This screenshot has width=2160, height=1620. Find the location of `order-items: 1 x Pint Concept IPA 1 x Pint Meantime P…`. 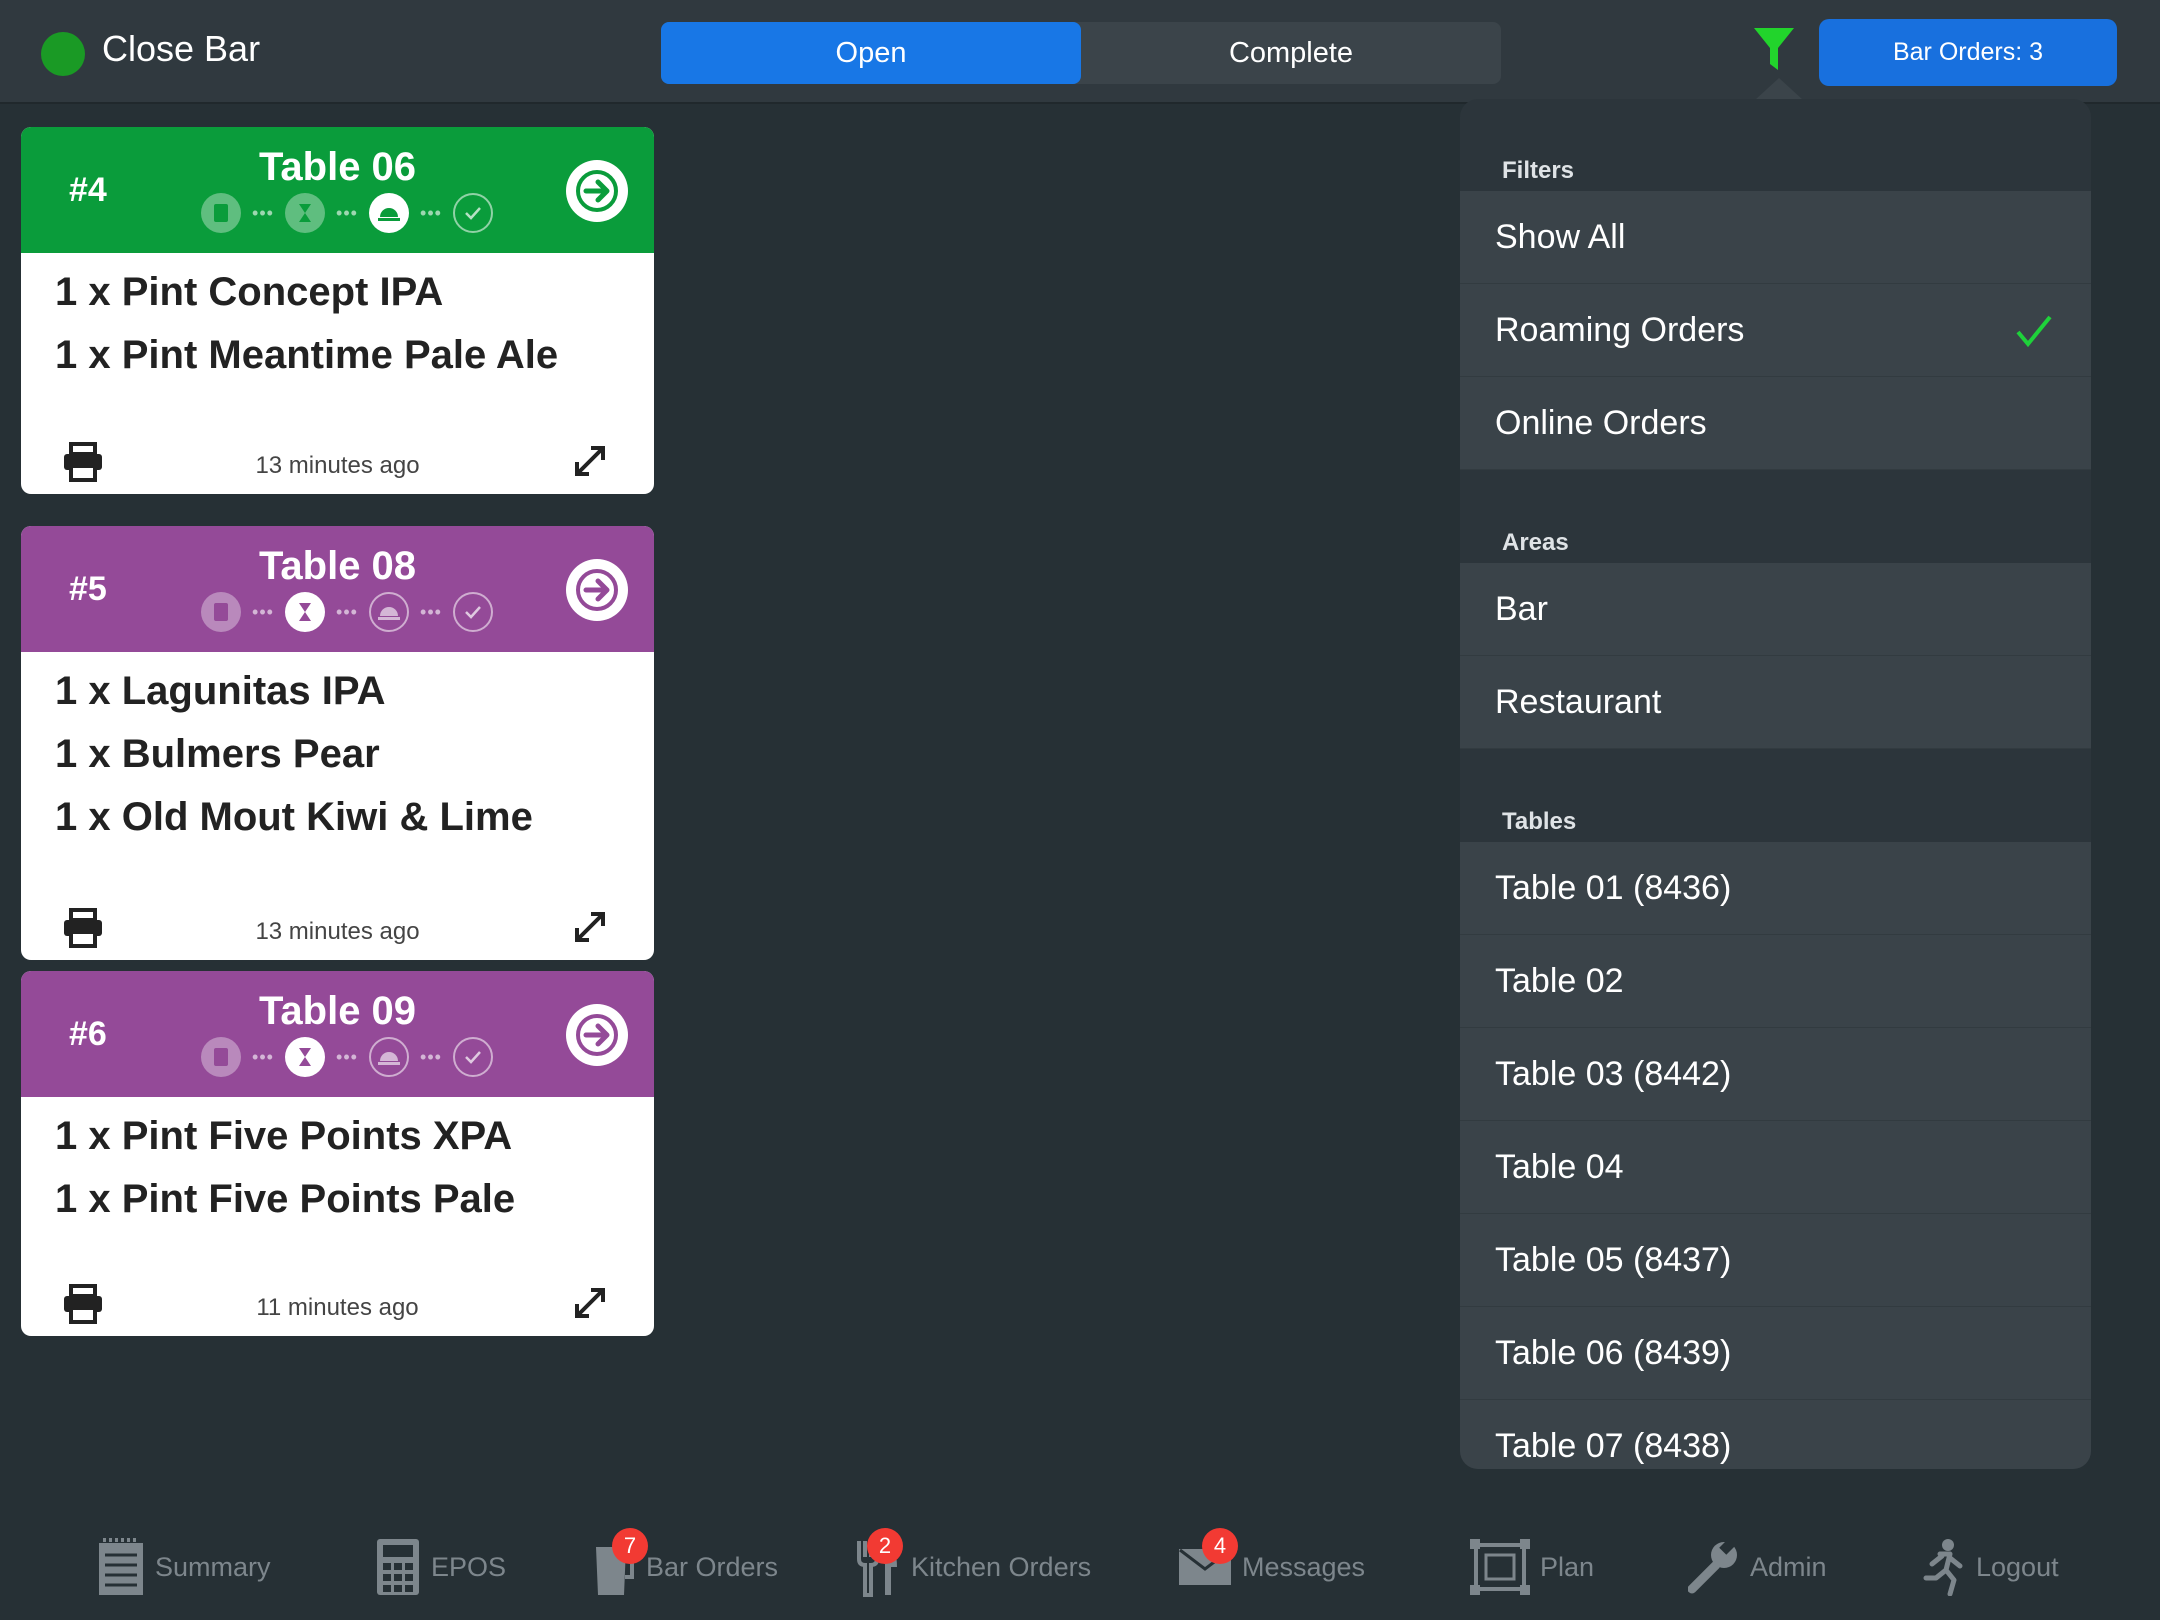

order-items: 1 x Pint Concept IPA 1 x Pint Meantime P… is located at coordinates (337, 320).